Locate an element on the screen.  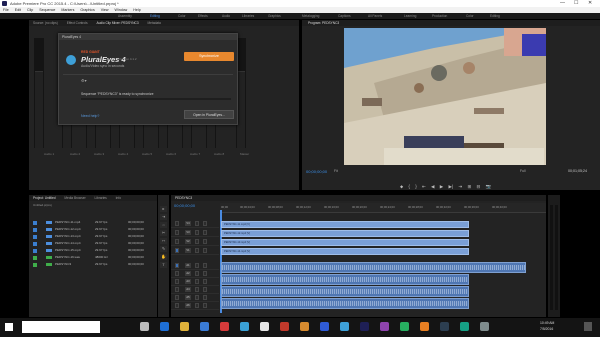
tab-project: Project: Untitled is located at coordinates (44, 198).